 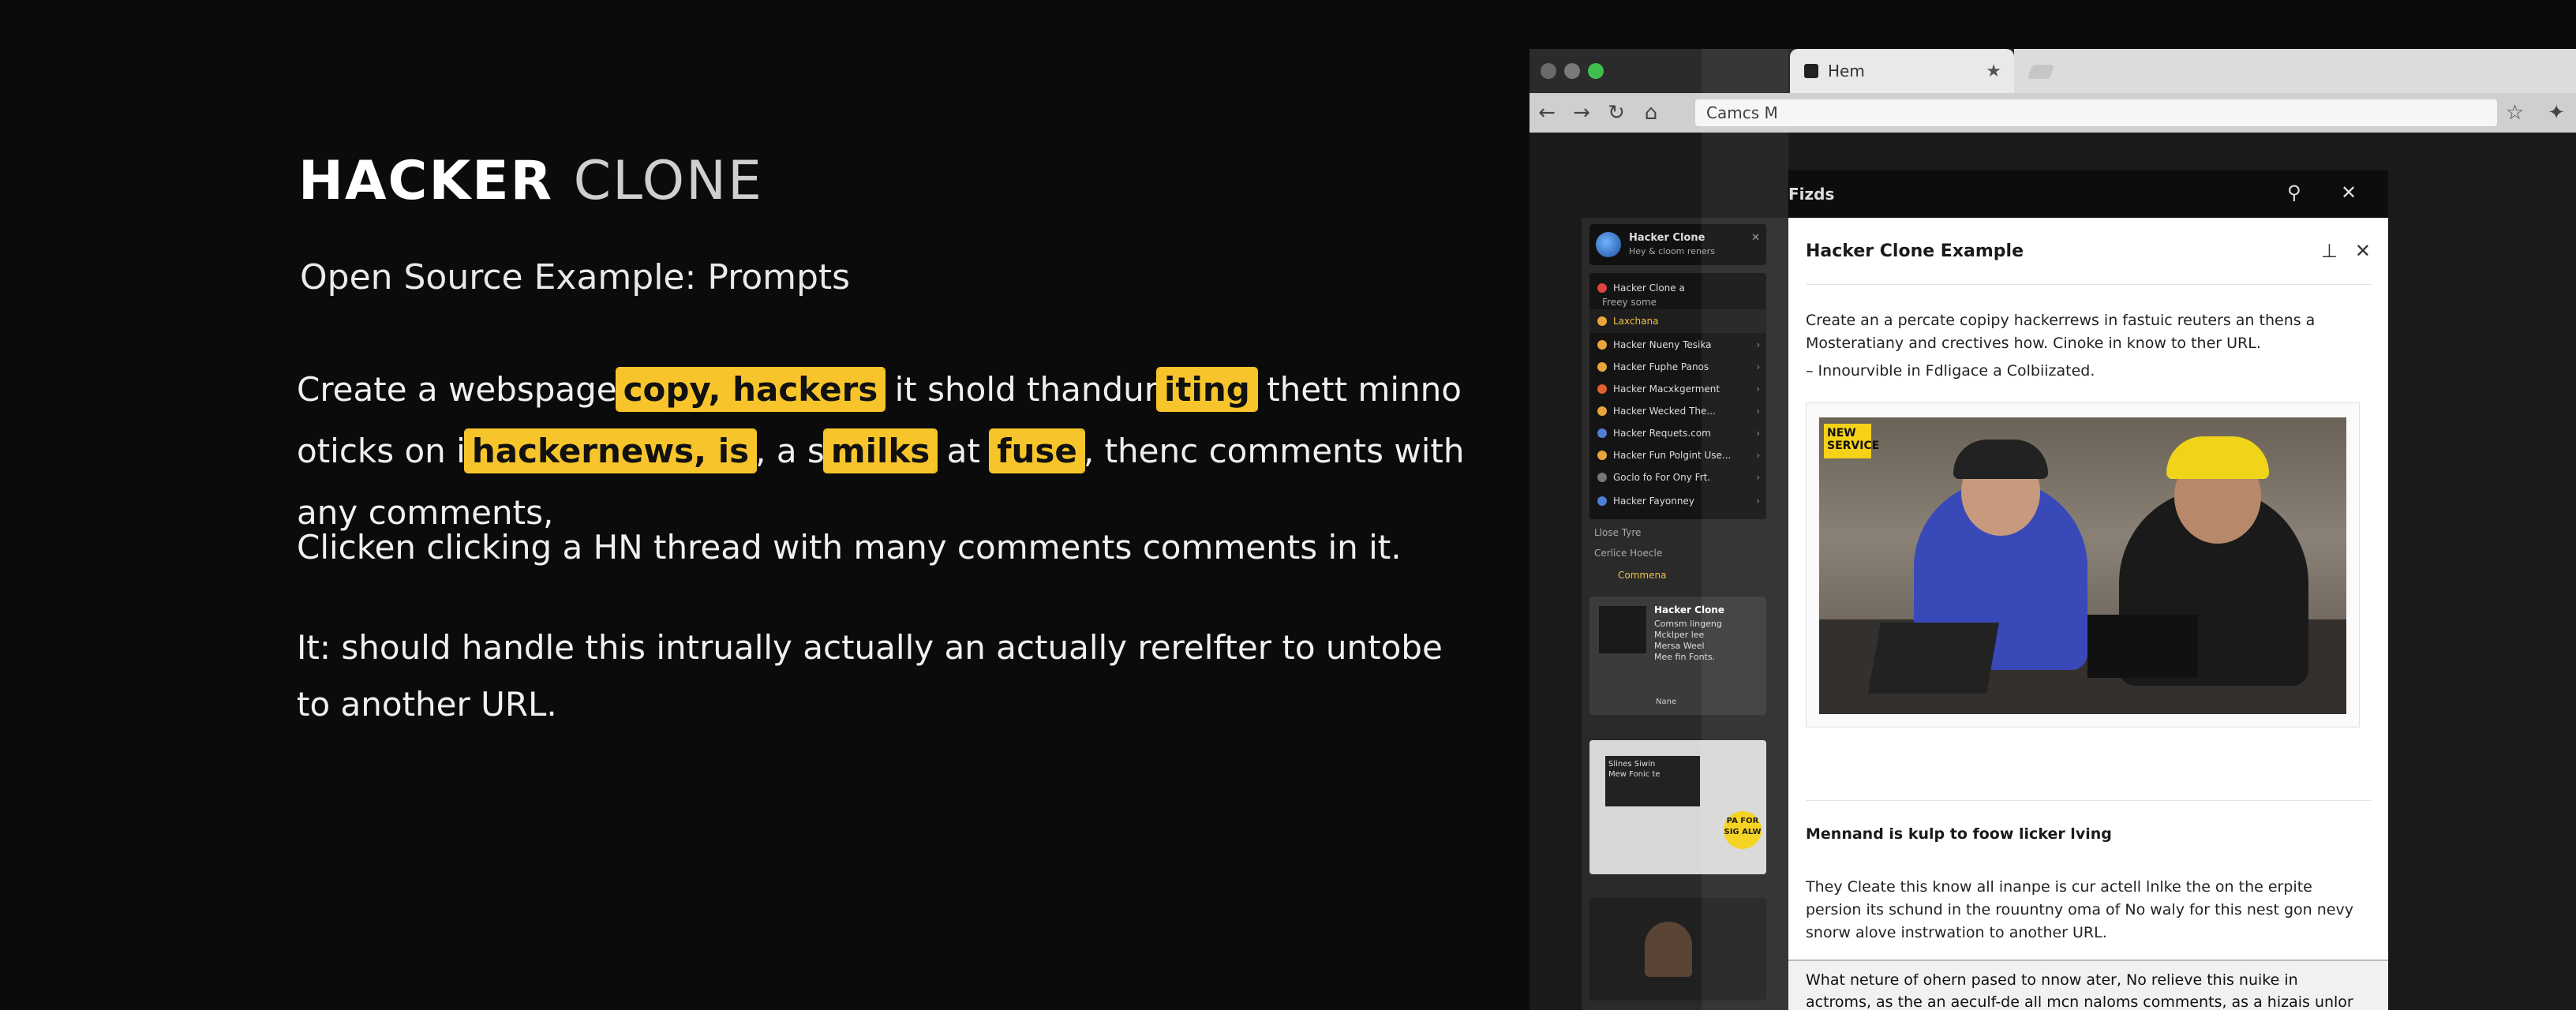 I want to click on list-item-sub: Freey some, so click(x=1629, y=302).